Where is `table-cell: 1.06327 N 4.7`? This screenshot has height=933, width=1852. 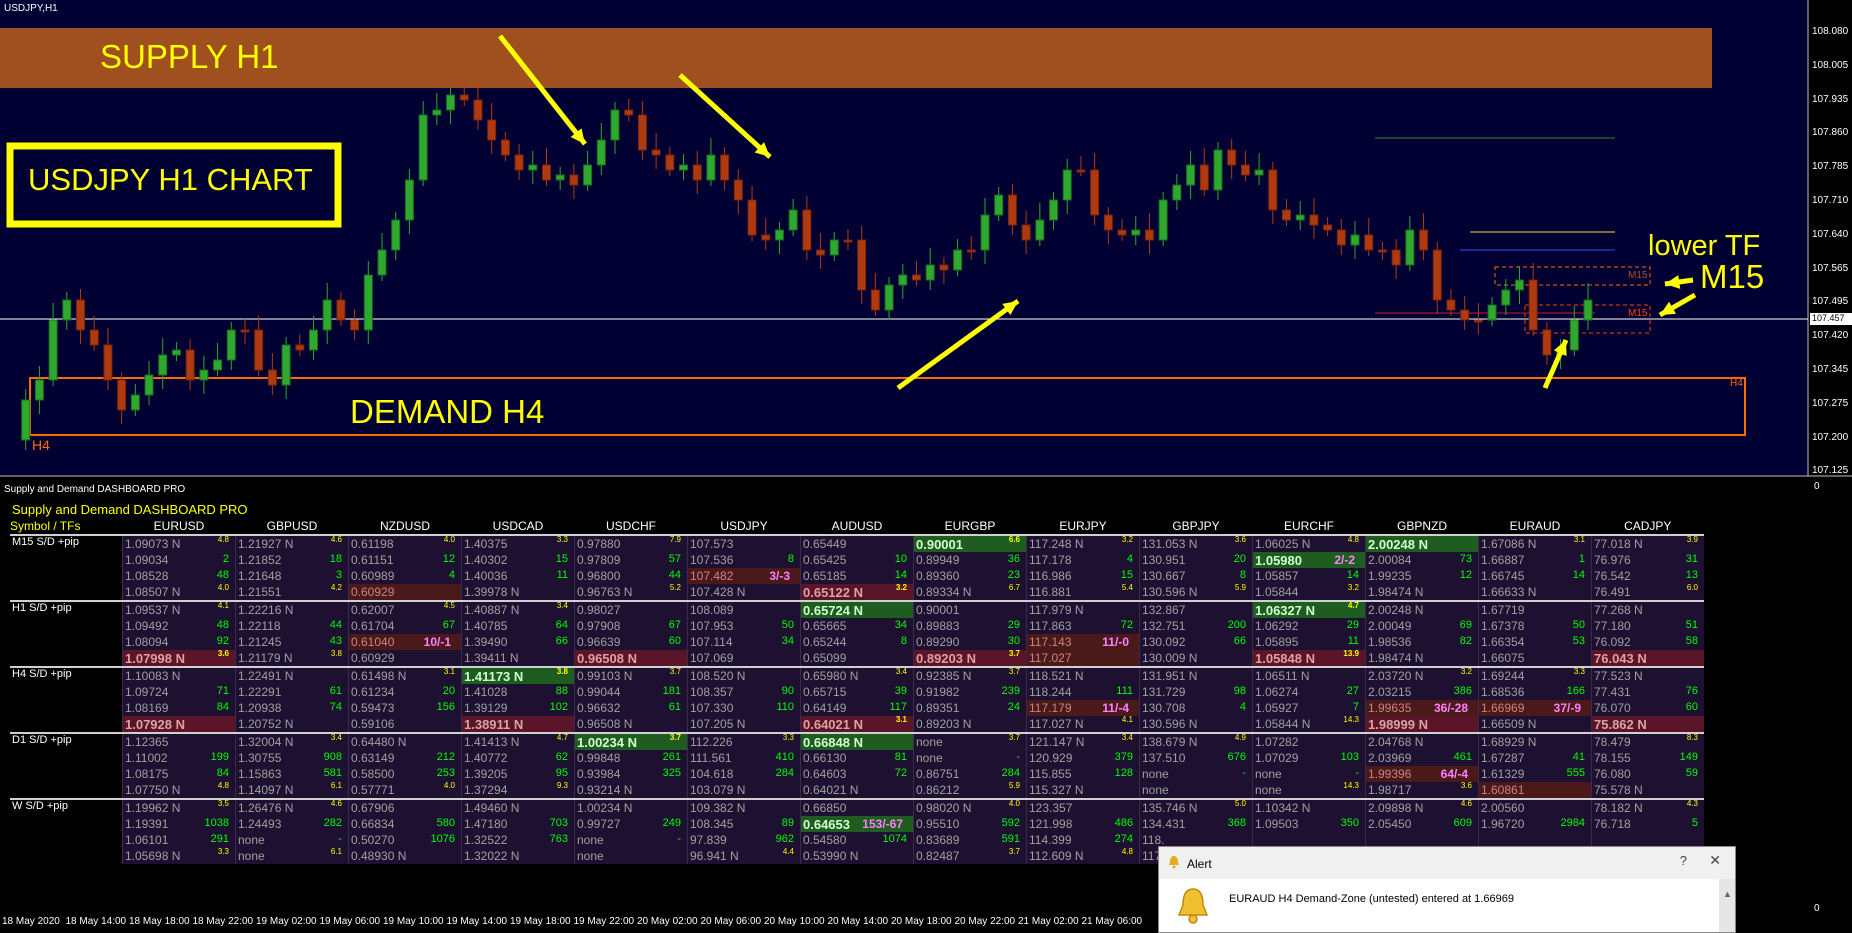 table-cell: 1.06327 N 4.7 is located at coordinates (1309, 609).